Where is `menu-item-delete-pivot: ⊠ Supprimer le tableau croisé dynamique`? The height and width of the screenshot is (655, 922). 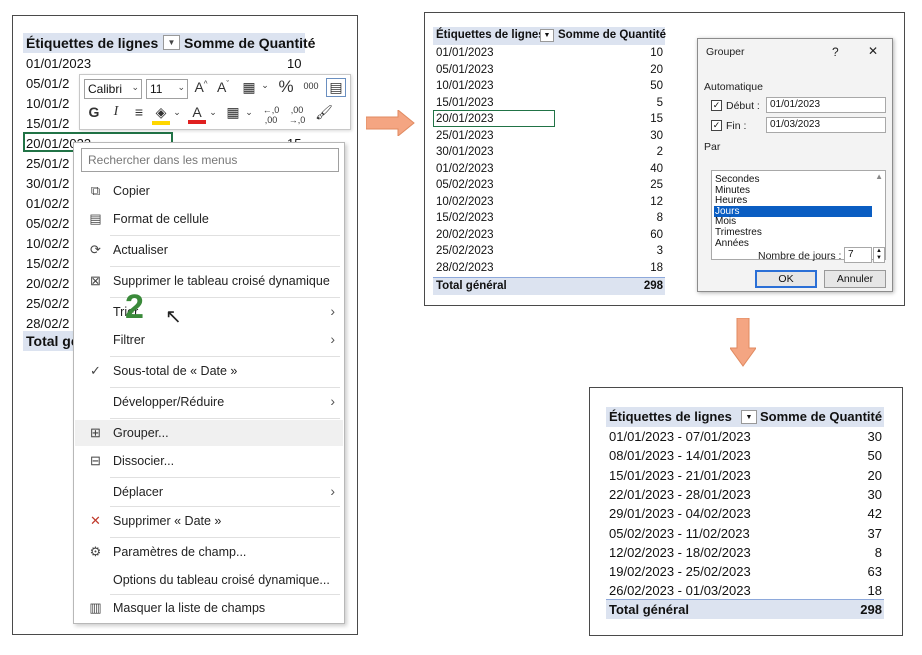
menu-item-delete-pivot: ⊠ Supprimer le tableau croisé dynamique is located at coordinates (209, 281).